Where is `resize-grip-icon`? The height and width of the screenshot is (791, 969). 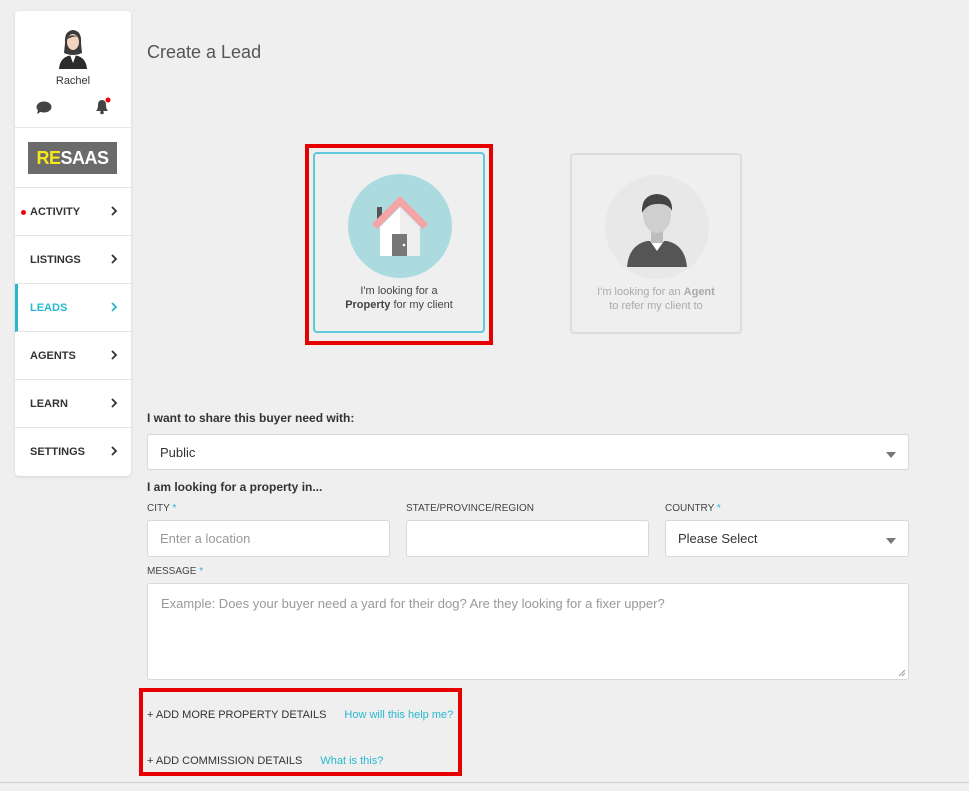 resize-grip-icon is located at coordinates (902, 673).